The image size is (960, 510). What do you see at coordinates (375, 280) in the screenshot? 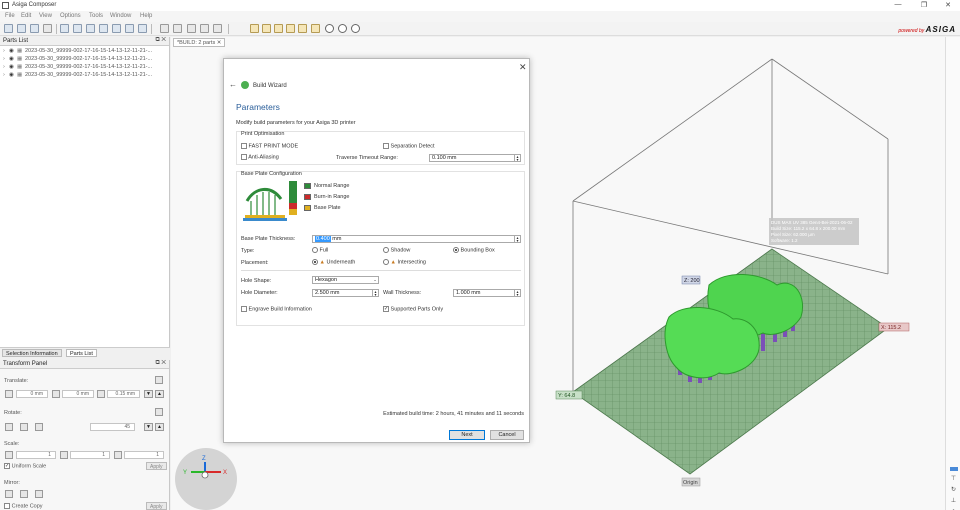
I see `chevron-down-icon: ⌄` at bounding box center [375, 280].